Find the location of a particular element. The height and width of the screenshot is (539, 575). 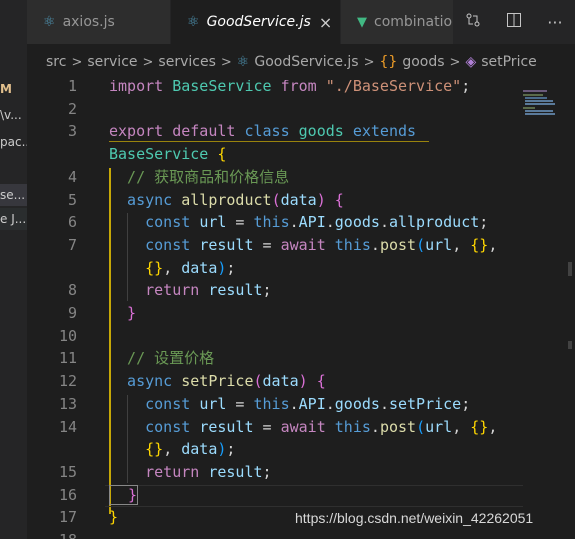

code-line: const url = this.API.goods.allproduct; is located at coordinates (298, 222).